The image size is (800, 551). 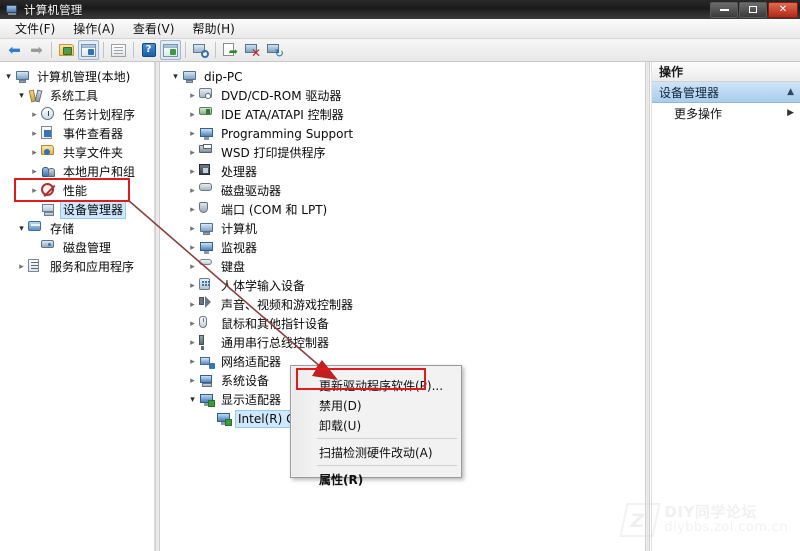 What do you see at coordinates (400, 9) in the screenshot?
I see `title-bar: 计算机管理 ✕` at bounding box center [400, 9].